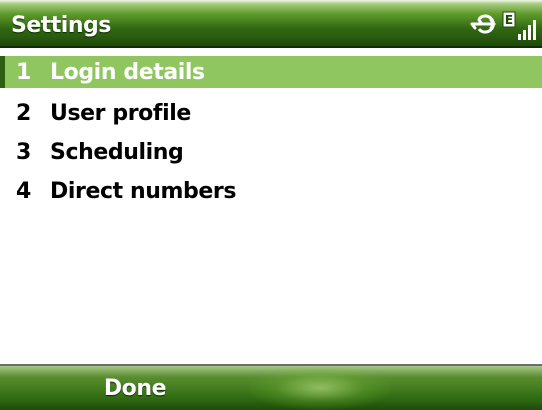 The image size is (542, 410). I want to click on menu-item-label: User profile, so click(120, 113).